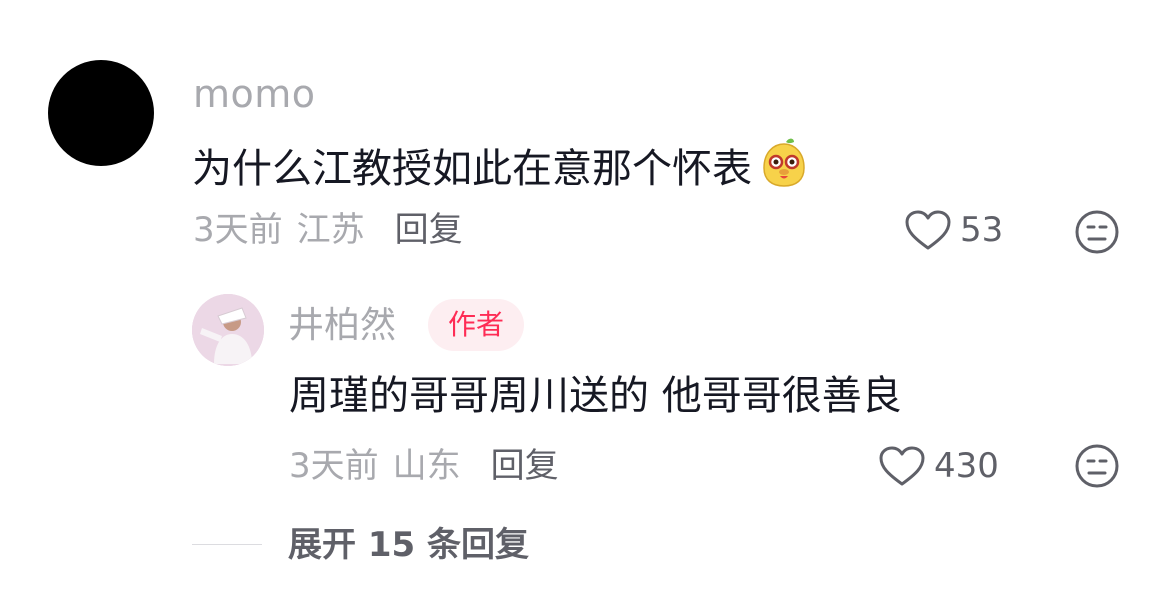 The image size is (1170, 593). I want to click on like-button: 53, so click(953, 230).